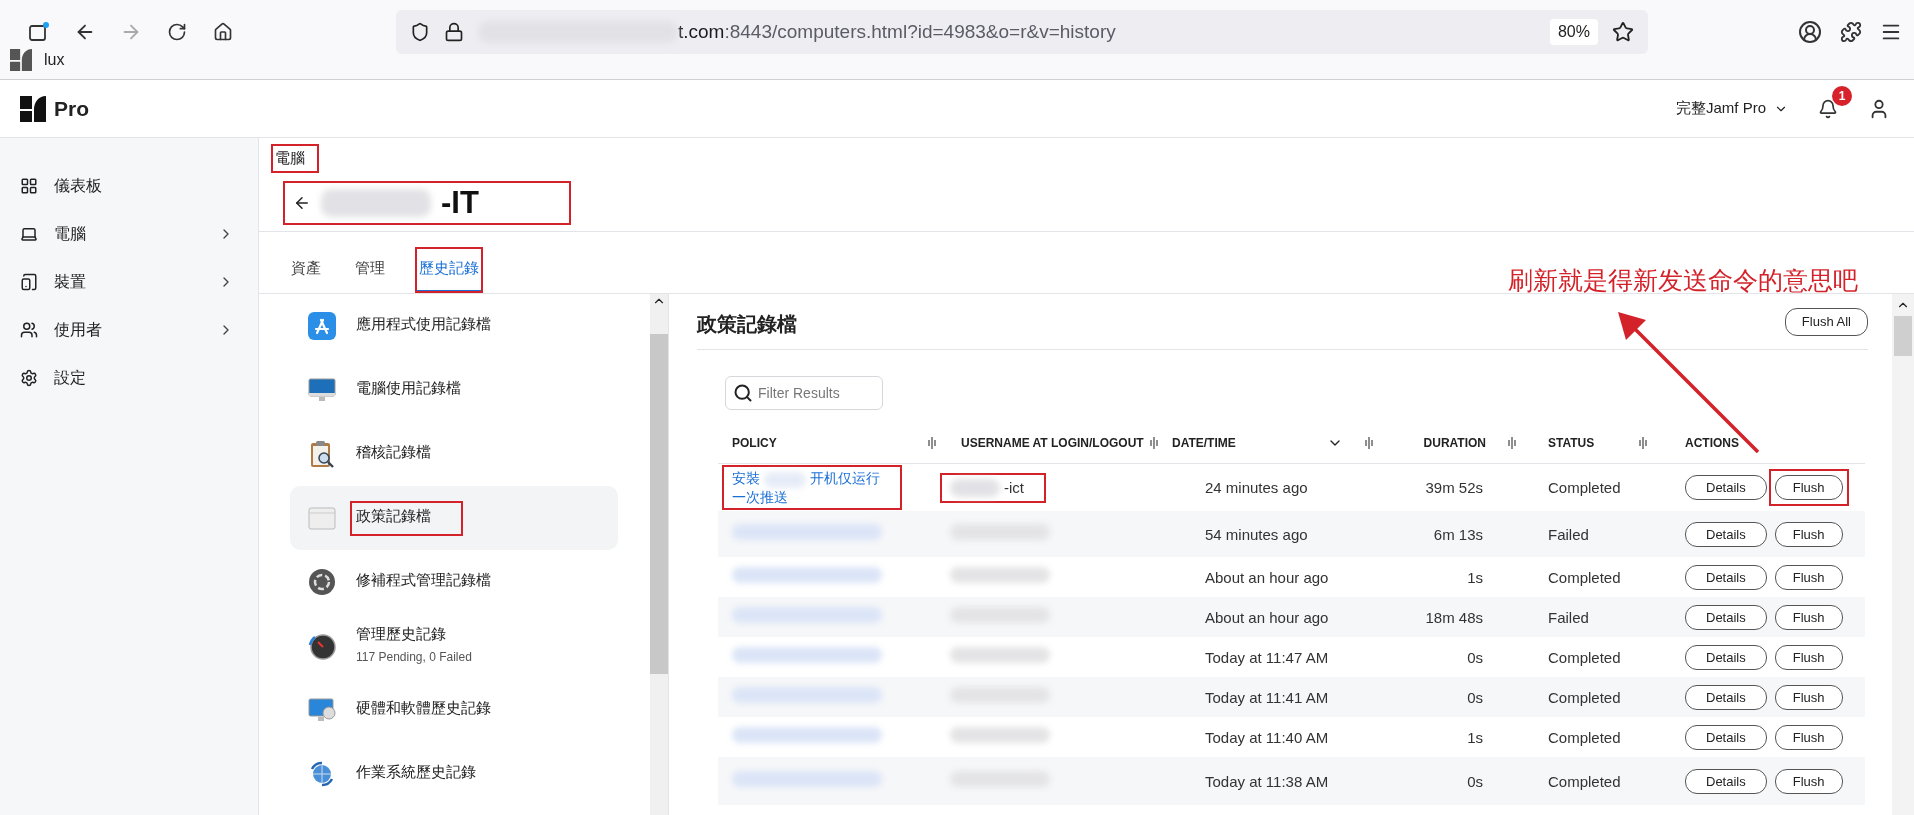 This screenshot has width=1914, height=815. What do you see at coordinates (295, 158) in the screenshot?
I see `breadcrumb-link: 電腦` at bounding box center [295, 158].